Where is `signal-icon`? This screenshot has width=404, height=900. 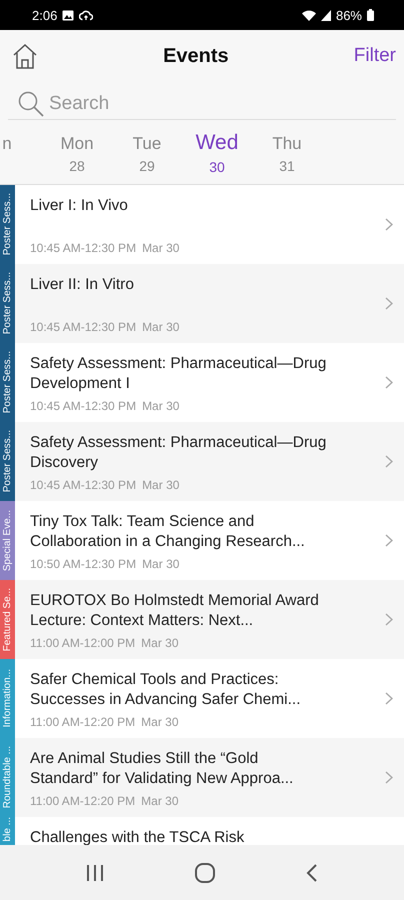
signal-icon is located at coordinates (325, 15).